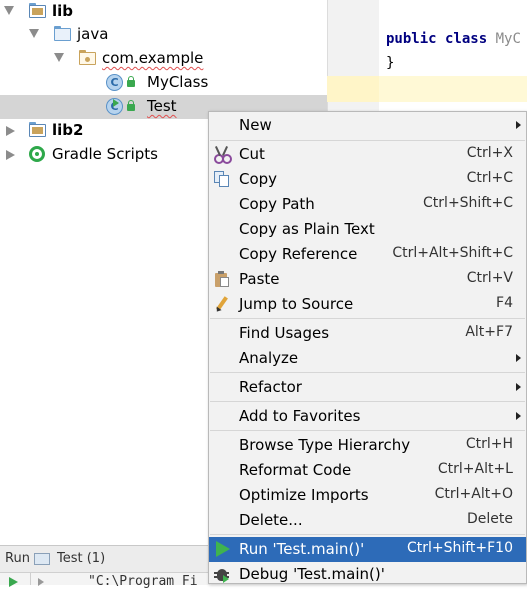 The image size is (527, 589). Describe the element at coordinates (489, 278) in the screenshot. I see `menu-item-shortcut: Ctrl+V` at that location.